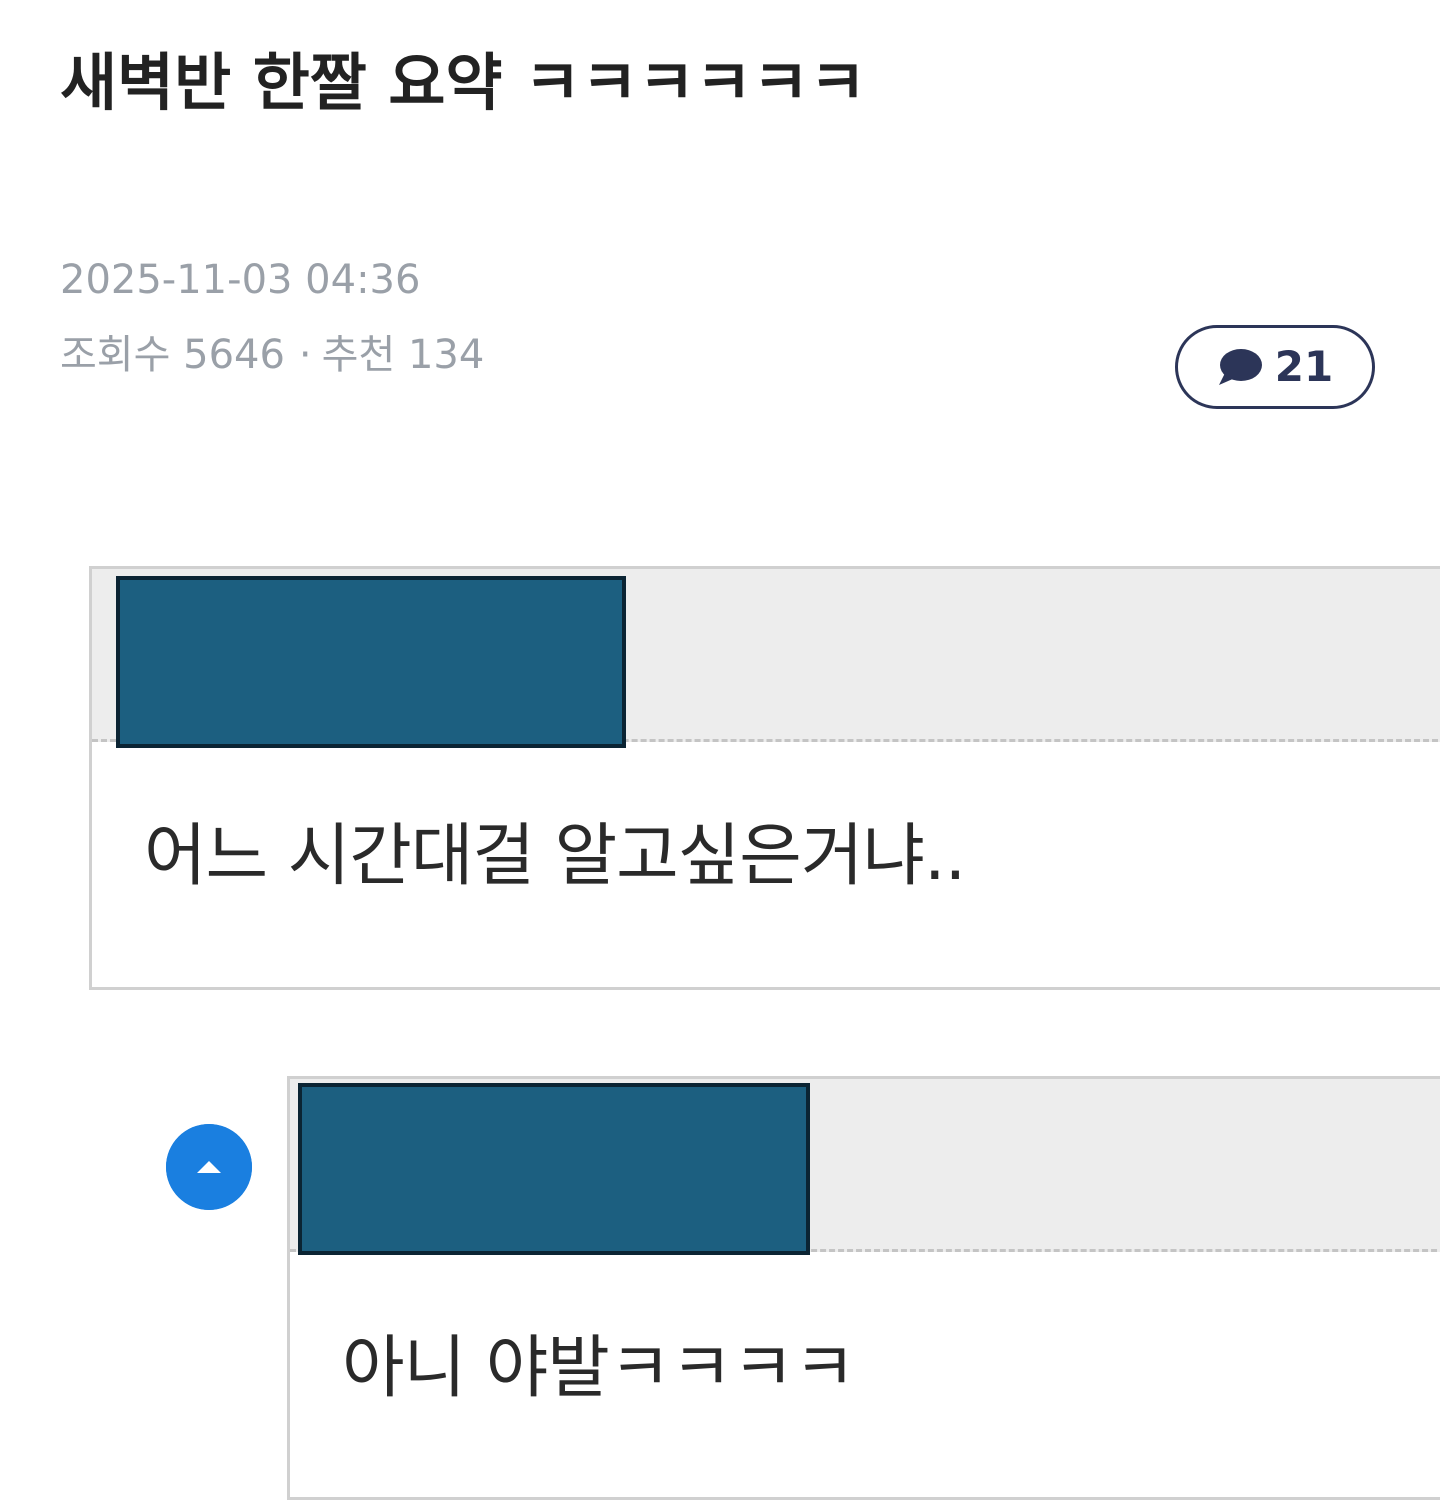 The height and width of the screenshot is (1512, 1440). What do you see at coordinates (1240, 367) in the screenshot?
I see `speech-bubble-icon` at bounding box center [1240, 367].